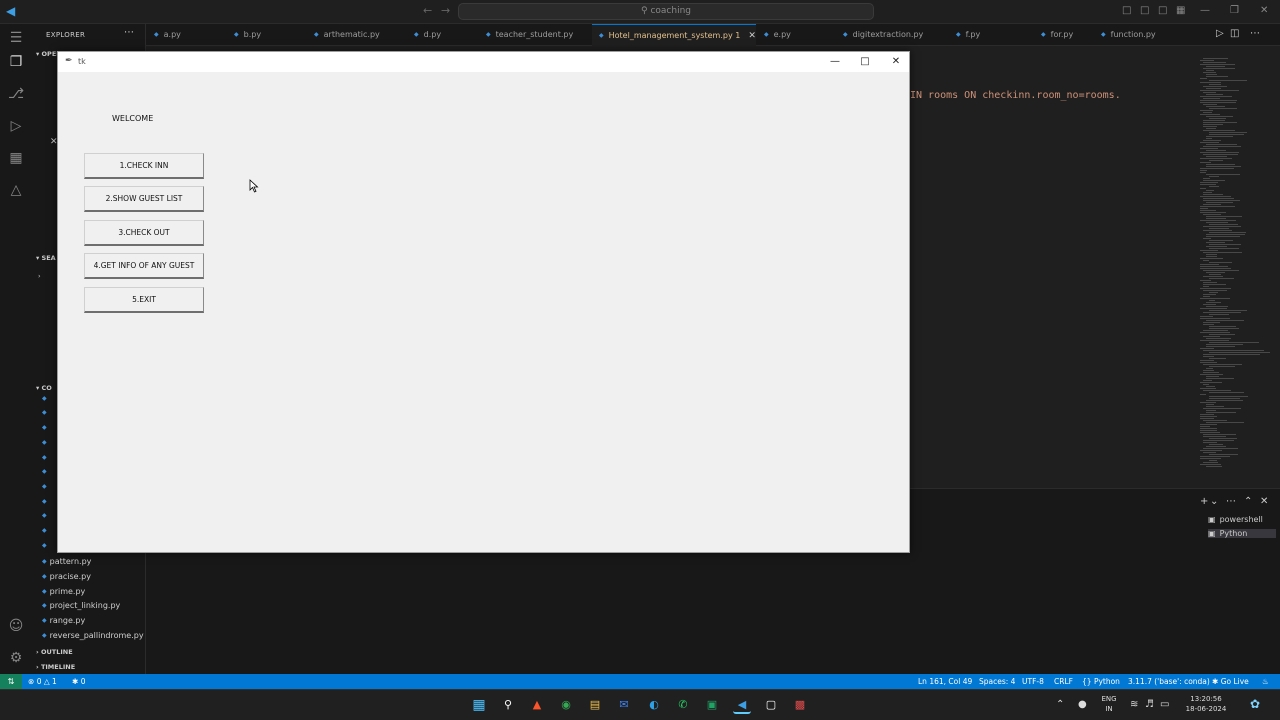 This screenshot has width=1280, height=720. Describe the element at coordinates (1235, 519) in the screenshot. I see `terminal-item-powershell: ▣ powershell` at that location.